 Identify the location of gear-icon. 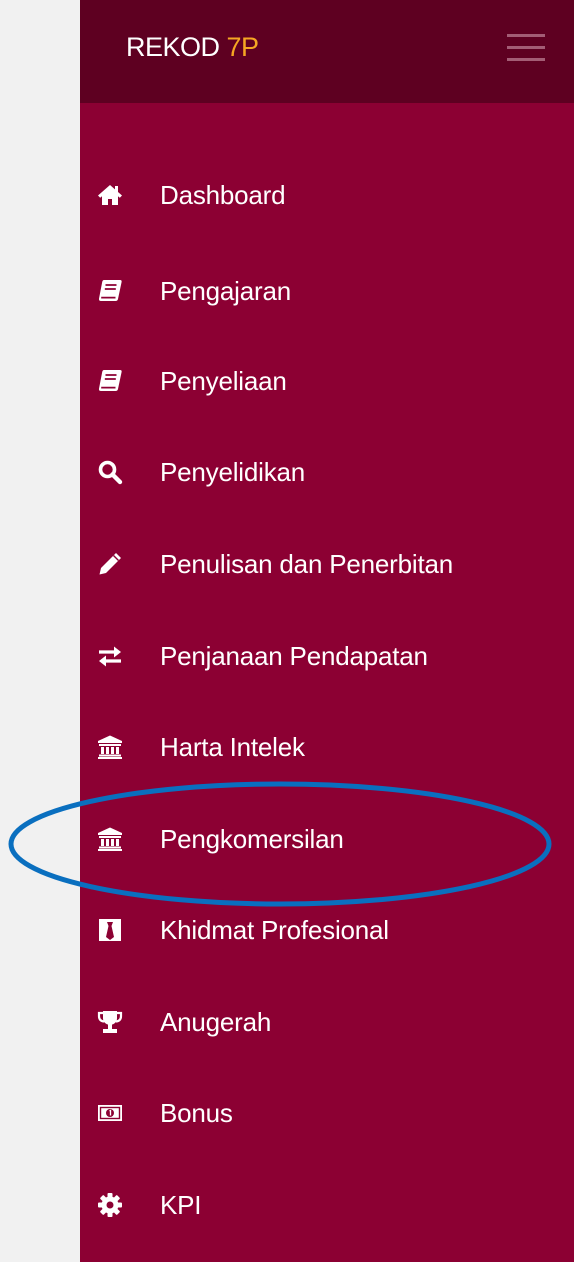
(110, 1205).